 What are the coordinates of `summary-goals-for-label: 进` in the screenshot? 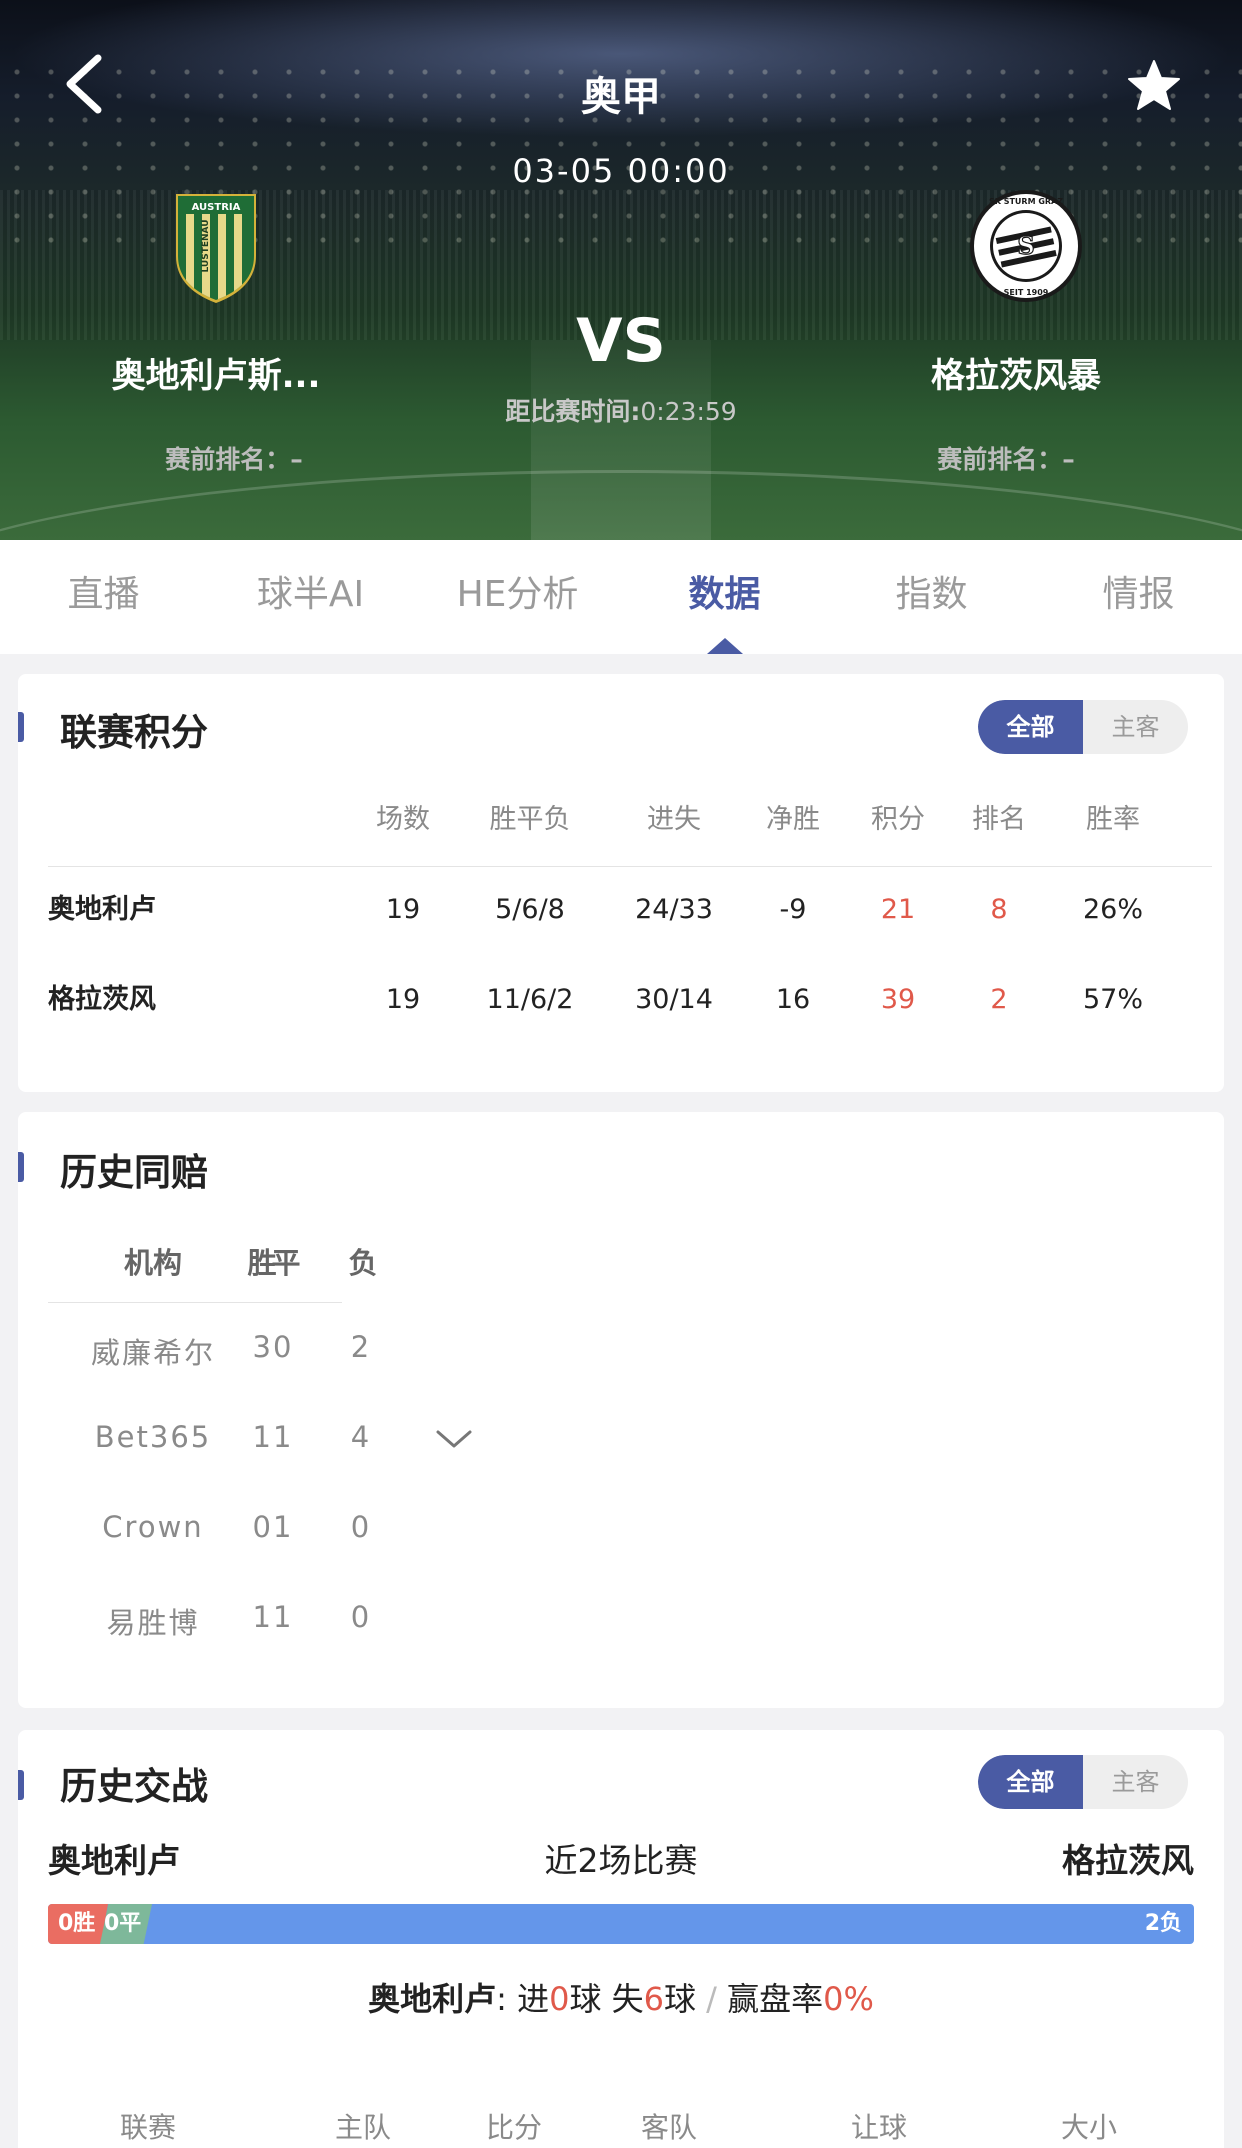 It's located at (533, 1999).